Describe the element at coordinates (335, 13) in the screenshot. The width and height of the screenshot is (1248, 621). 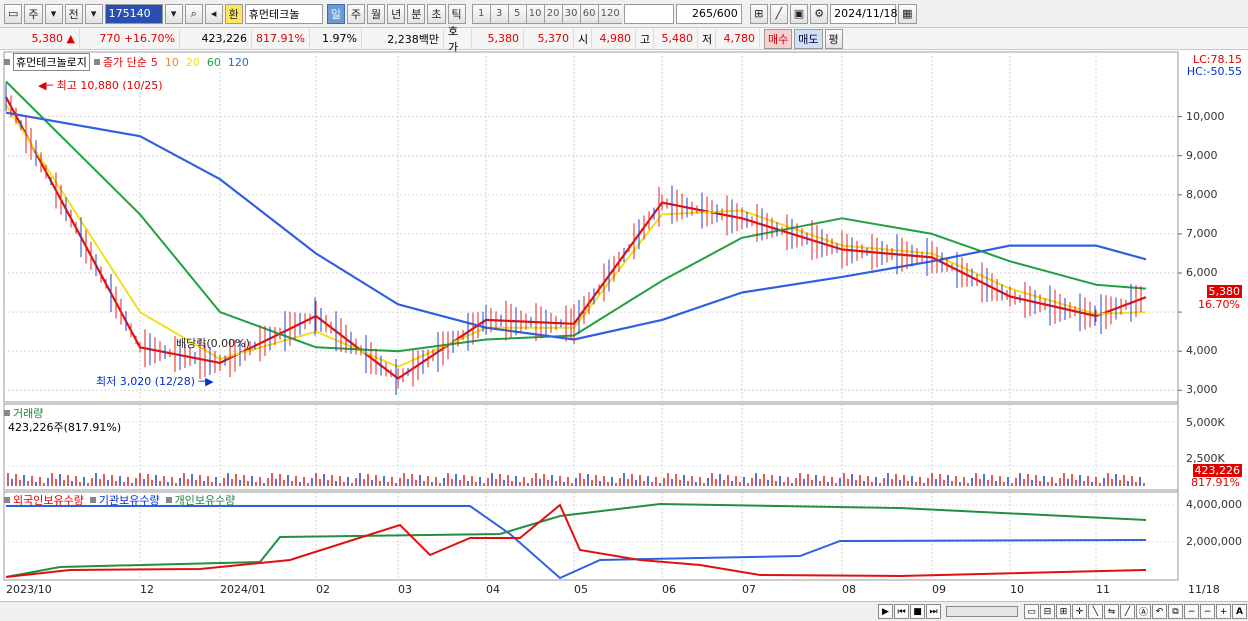
I see `period-tab-0: 일` at that location.